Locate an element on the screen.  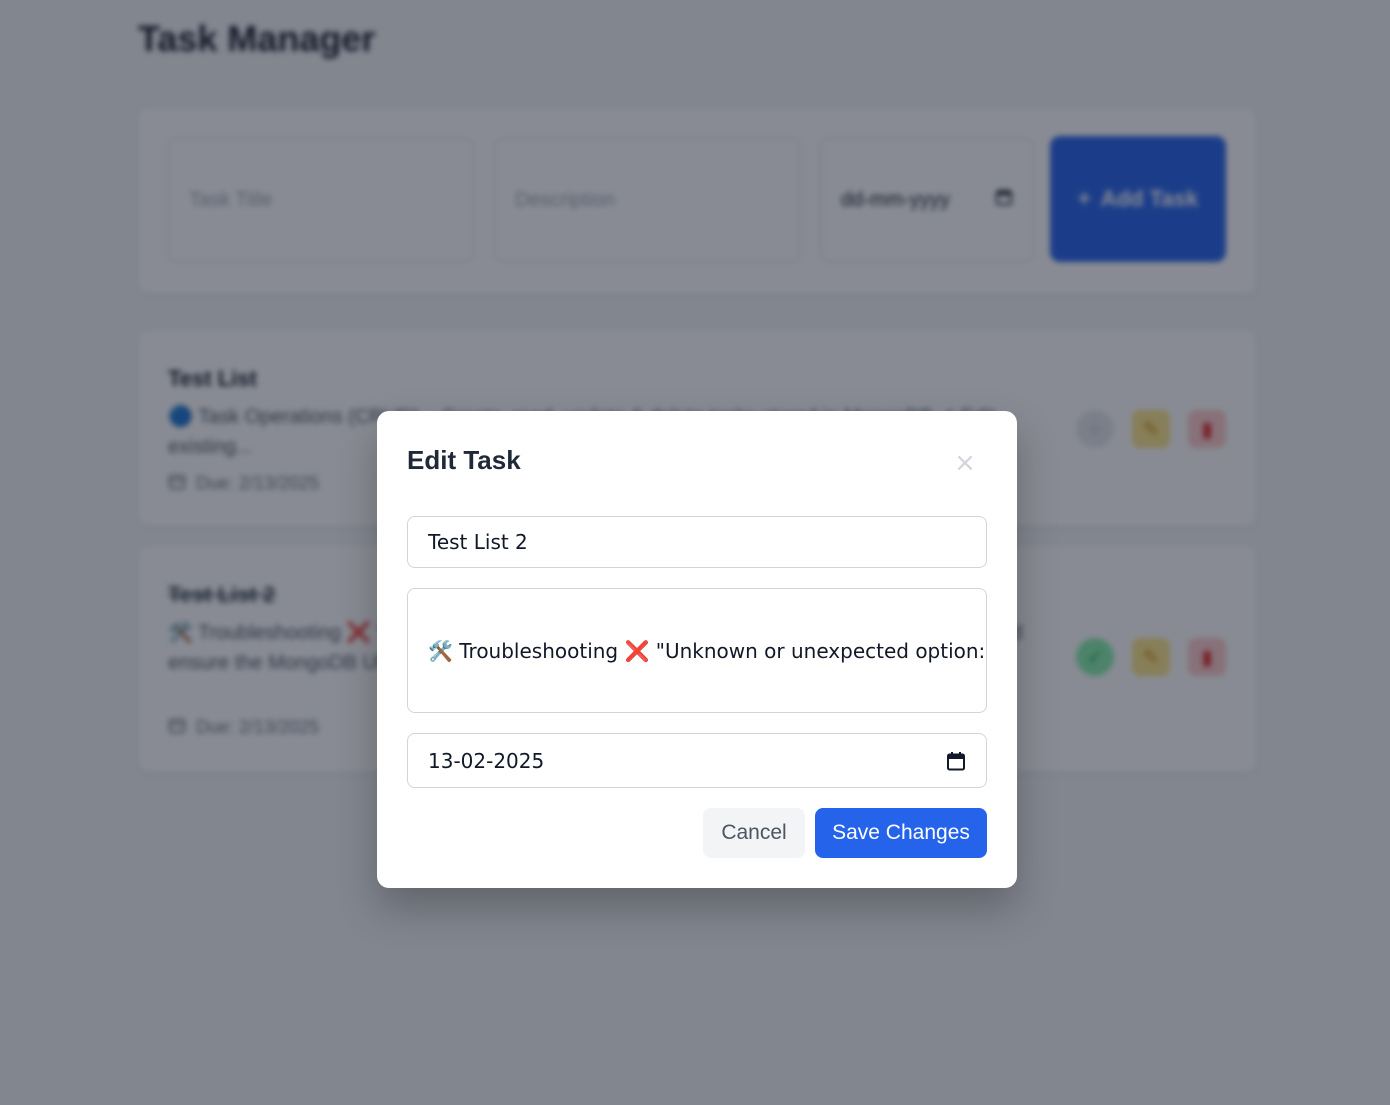
edit-date-input: 13-02-2025 is located at coordinates (697, 760).